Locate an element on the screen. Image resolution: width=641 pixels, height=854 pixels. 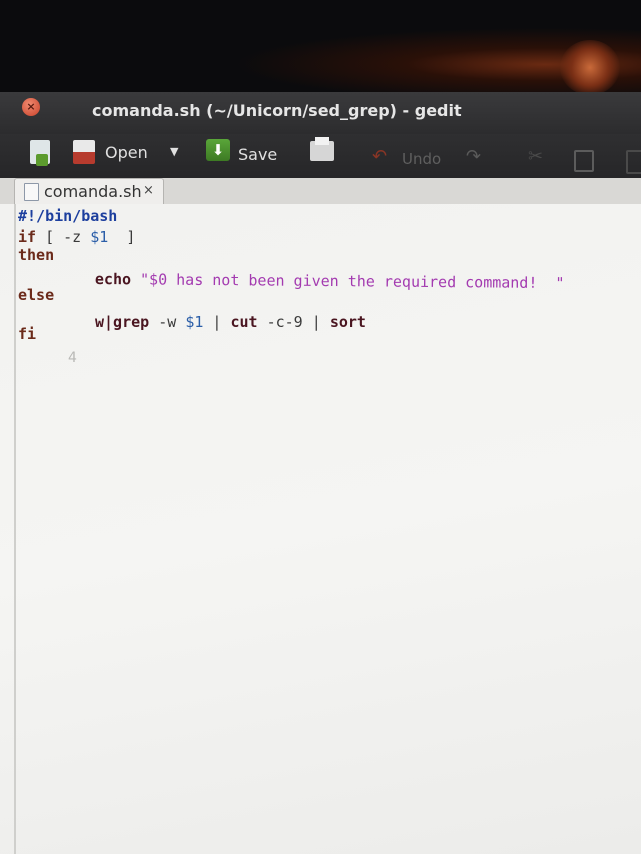
code-line-2: if [ -z $1 ] is located at coordinates (76, 237).